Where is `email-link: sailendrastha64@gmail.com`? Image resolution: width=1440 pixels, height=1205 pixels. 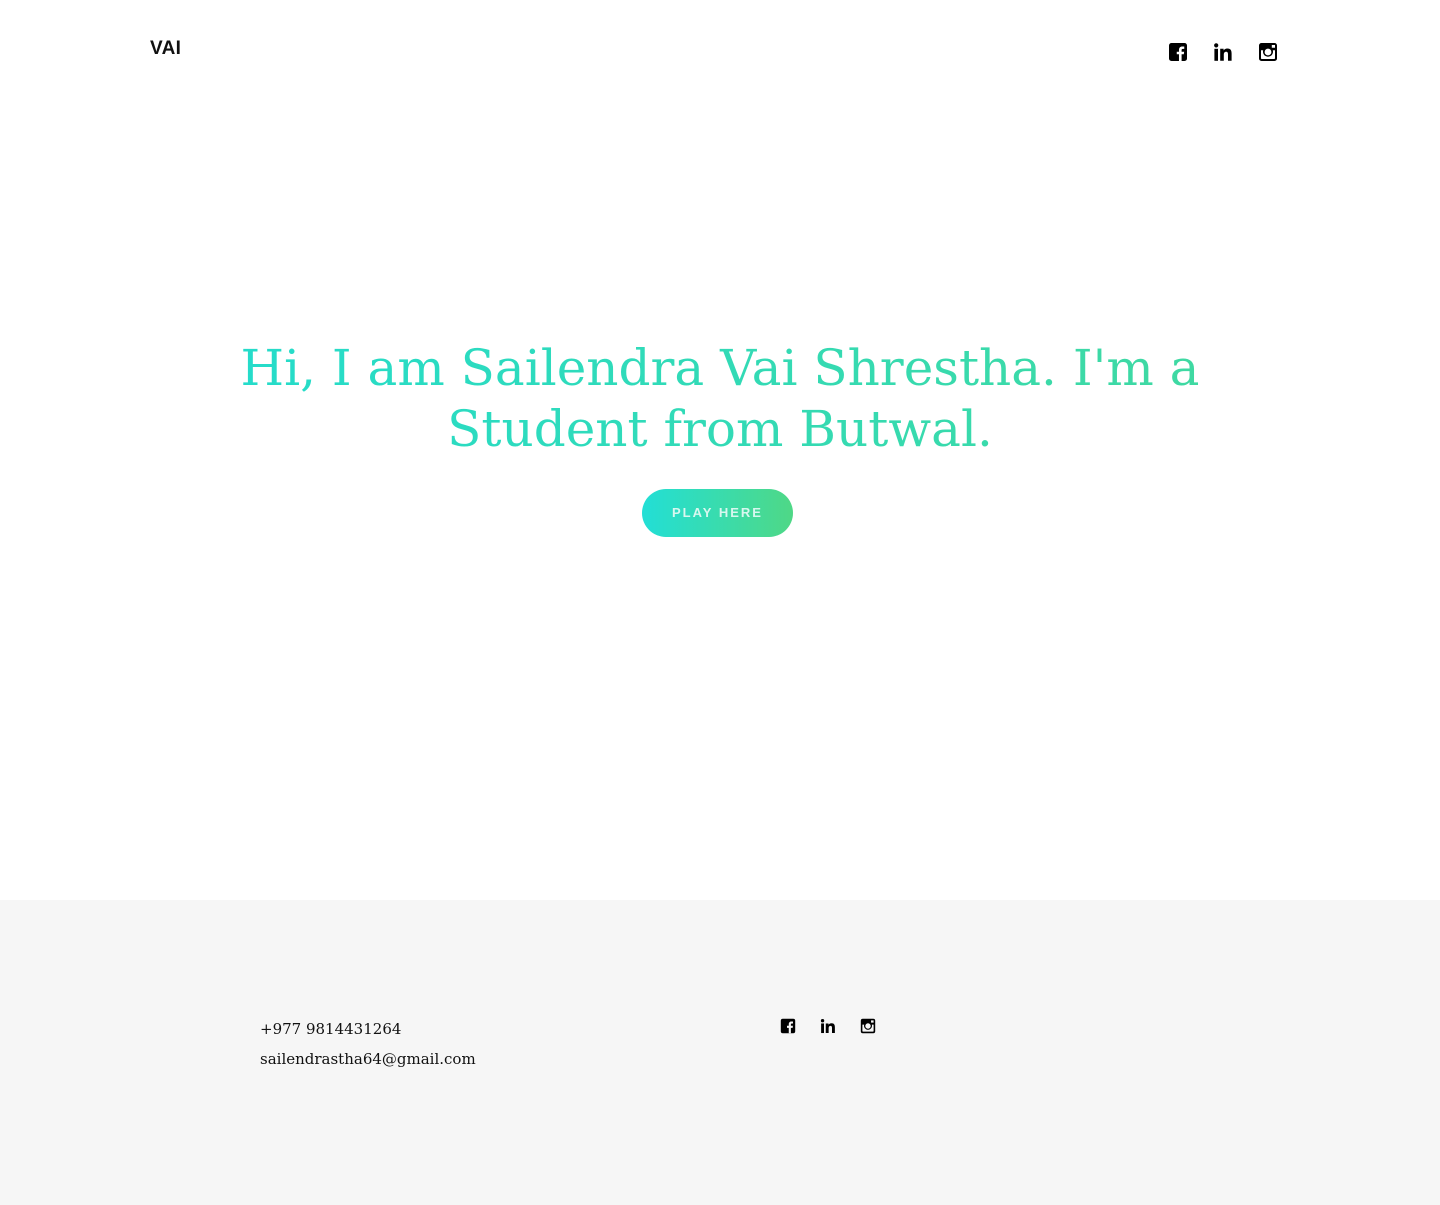
email-link: sailendrastha64@gmail.com is located at coordinates (368, 1059).